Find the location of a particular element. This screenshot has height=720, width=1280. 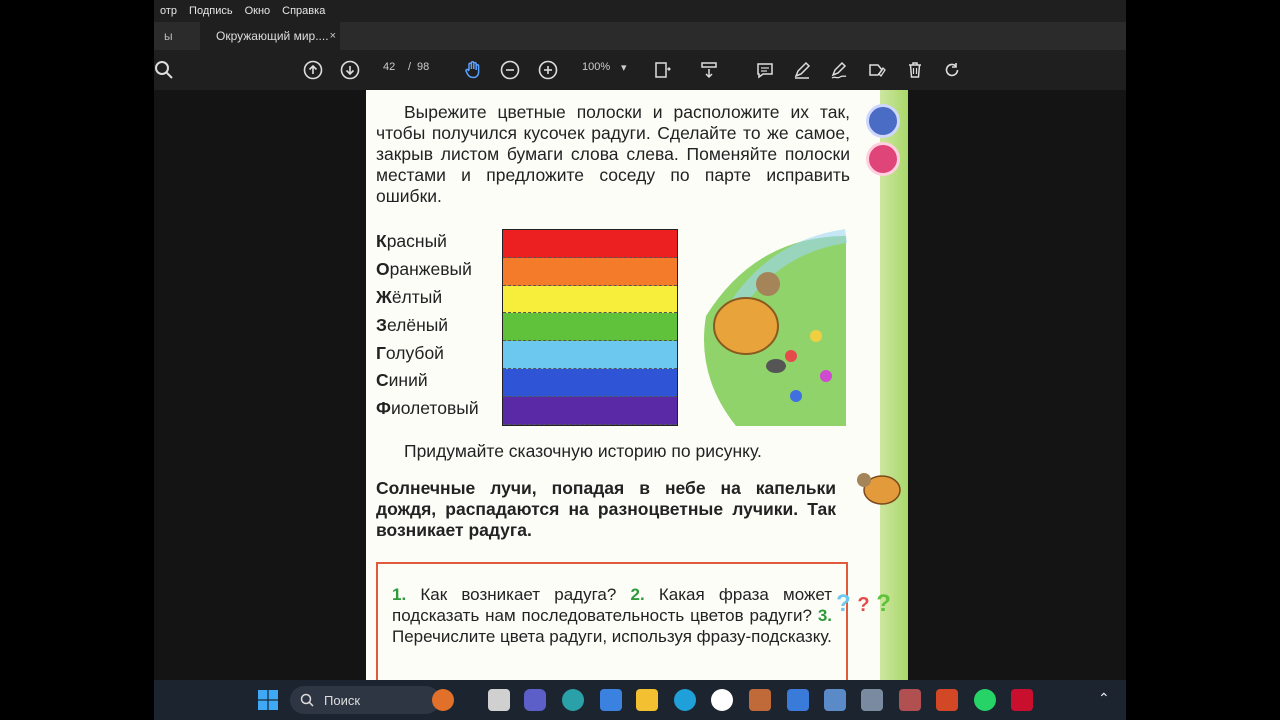

color-rest: иний is located at coordinates (408, 380).